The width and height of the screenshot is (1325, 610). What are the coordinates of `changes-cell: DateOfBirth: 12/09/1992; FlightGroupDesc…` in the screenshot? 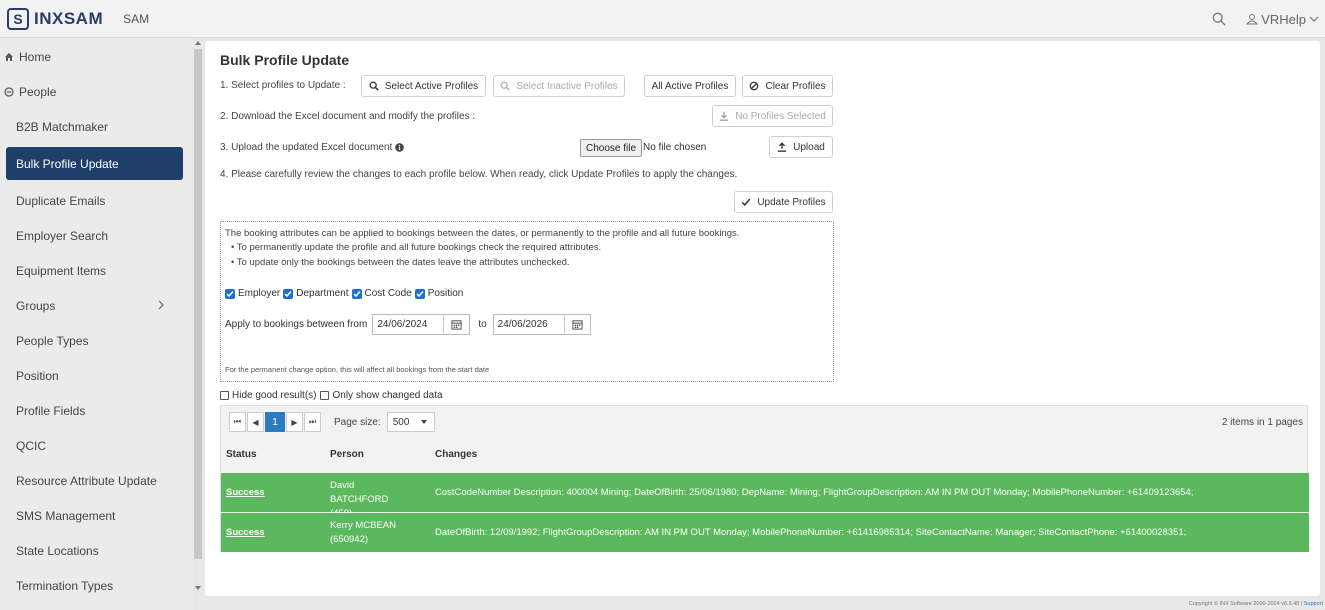 It's located at (811, 532).